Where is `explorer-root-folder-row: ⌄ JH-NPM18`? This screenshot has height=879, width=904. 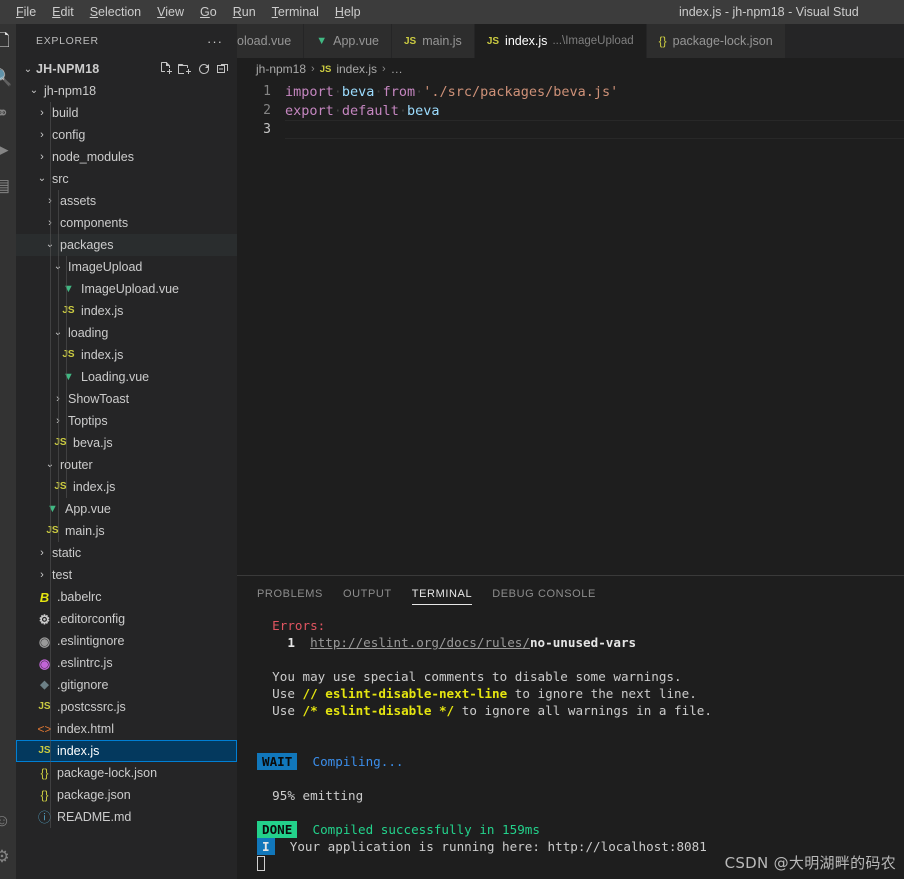
explorer-root-folder-row: ⌄ JH-NPM18 is located at coordinates (126, 69).